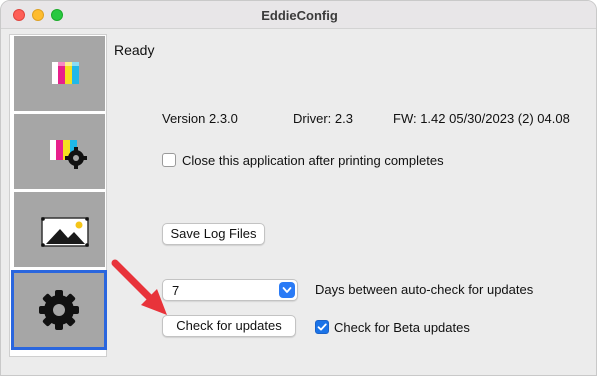 This screenshot has height=376, width=597. Describe the element at coordinates (65, 73) in the screenshot. I see `ink-cartridges-icon` at that location.